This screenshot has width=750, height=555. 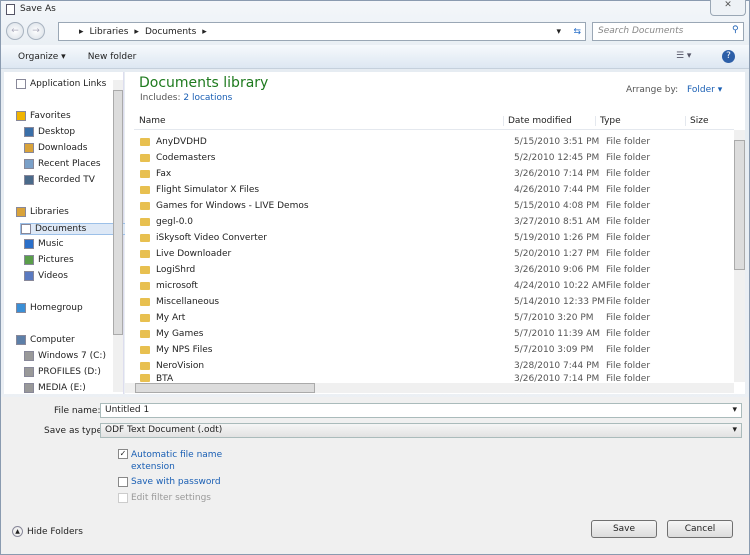 I want to click on includes-label: Includes:, so click(x=160, y=98).